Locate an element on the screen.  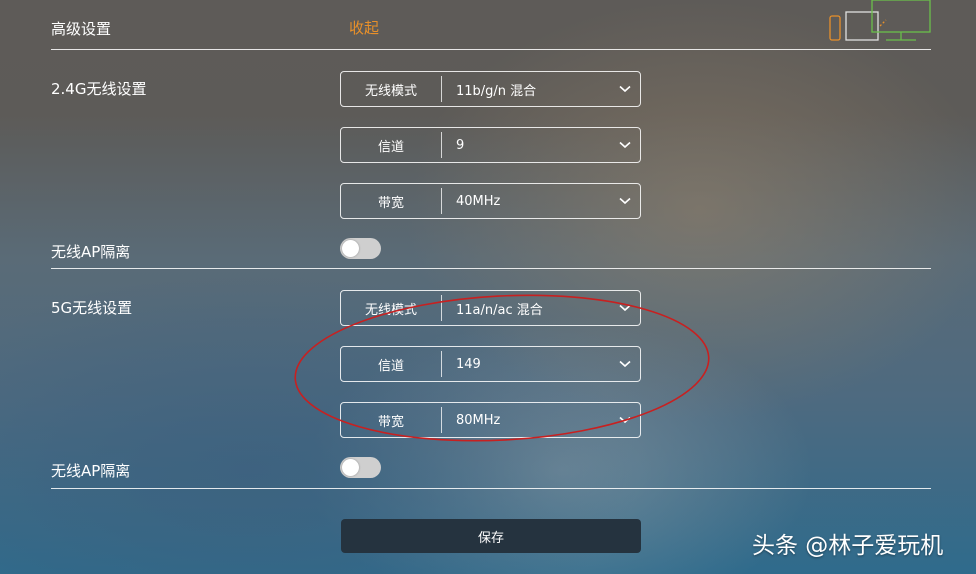
ap-isolation-label-5g: 无线AP隔离 is located at coordinates (91, 471).